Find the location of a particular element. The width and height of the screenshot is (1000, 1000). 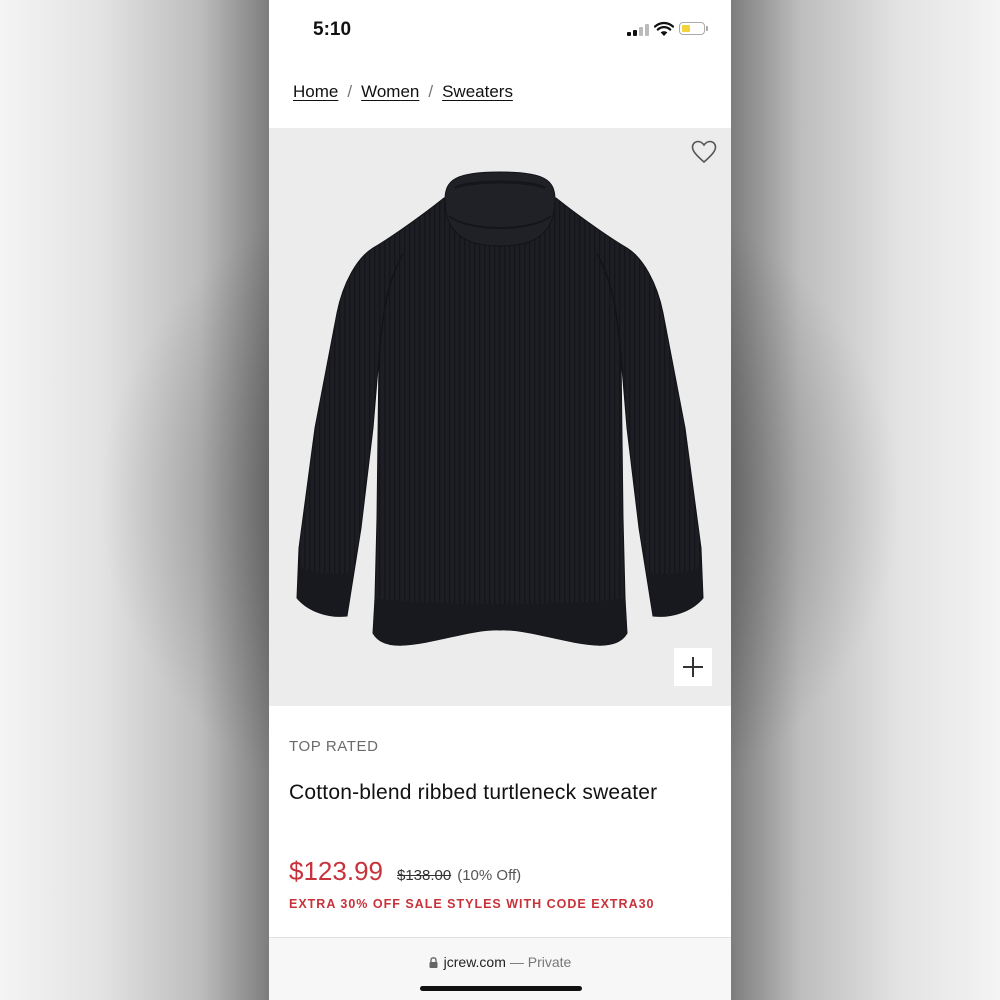

plus-icon is located at coordinates (693, 667).